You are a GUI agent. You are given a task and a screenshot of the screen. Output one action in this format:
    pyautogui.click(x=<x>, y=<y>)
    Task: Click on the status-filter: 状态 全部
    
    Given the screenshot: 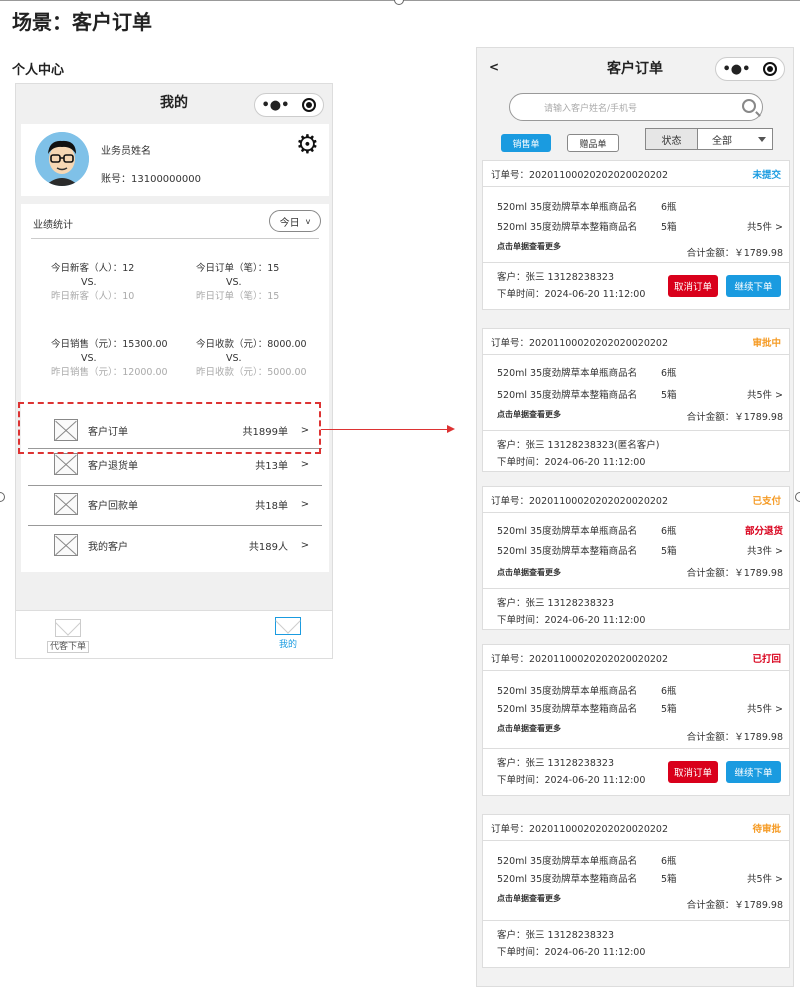 What is the action you would take?
    pyautogui.click(x=709, y=139)
    